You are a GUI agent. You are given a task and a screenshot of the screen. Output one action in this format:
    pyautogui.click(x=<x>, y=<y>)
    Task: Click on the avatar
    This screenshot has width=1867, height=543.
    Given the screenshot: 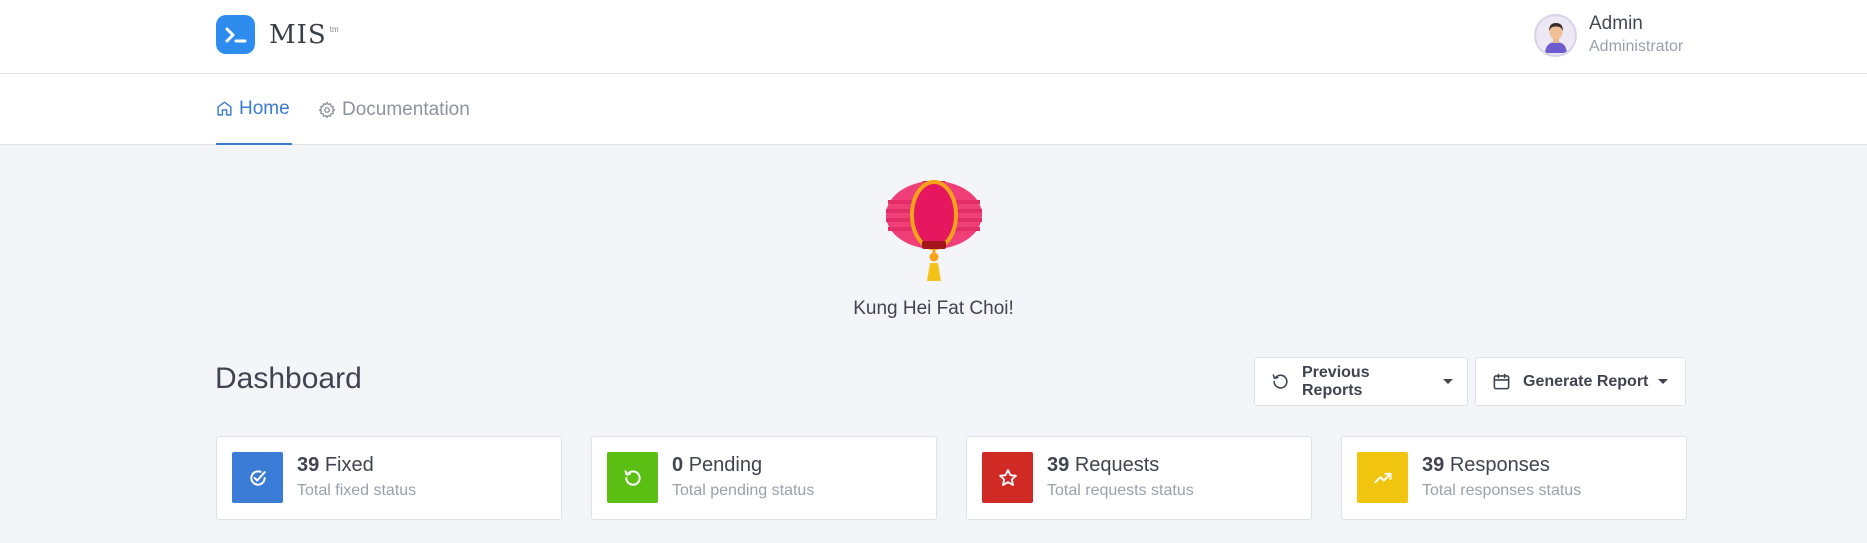 What is the action you would take?
    pyautogui.click(x=1555, y=35)
    